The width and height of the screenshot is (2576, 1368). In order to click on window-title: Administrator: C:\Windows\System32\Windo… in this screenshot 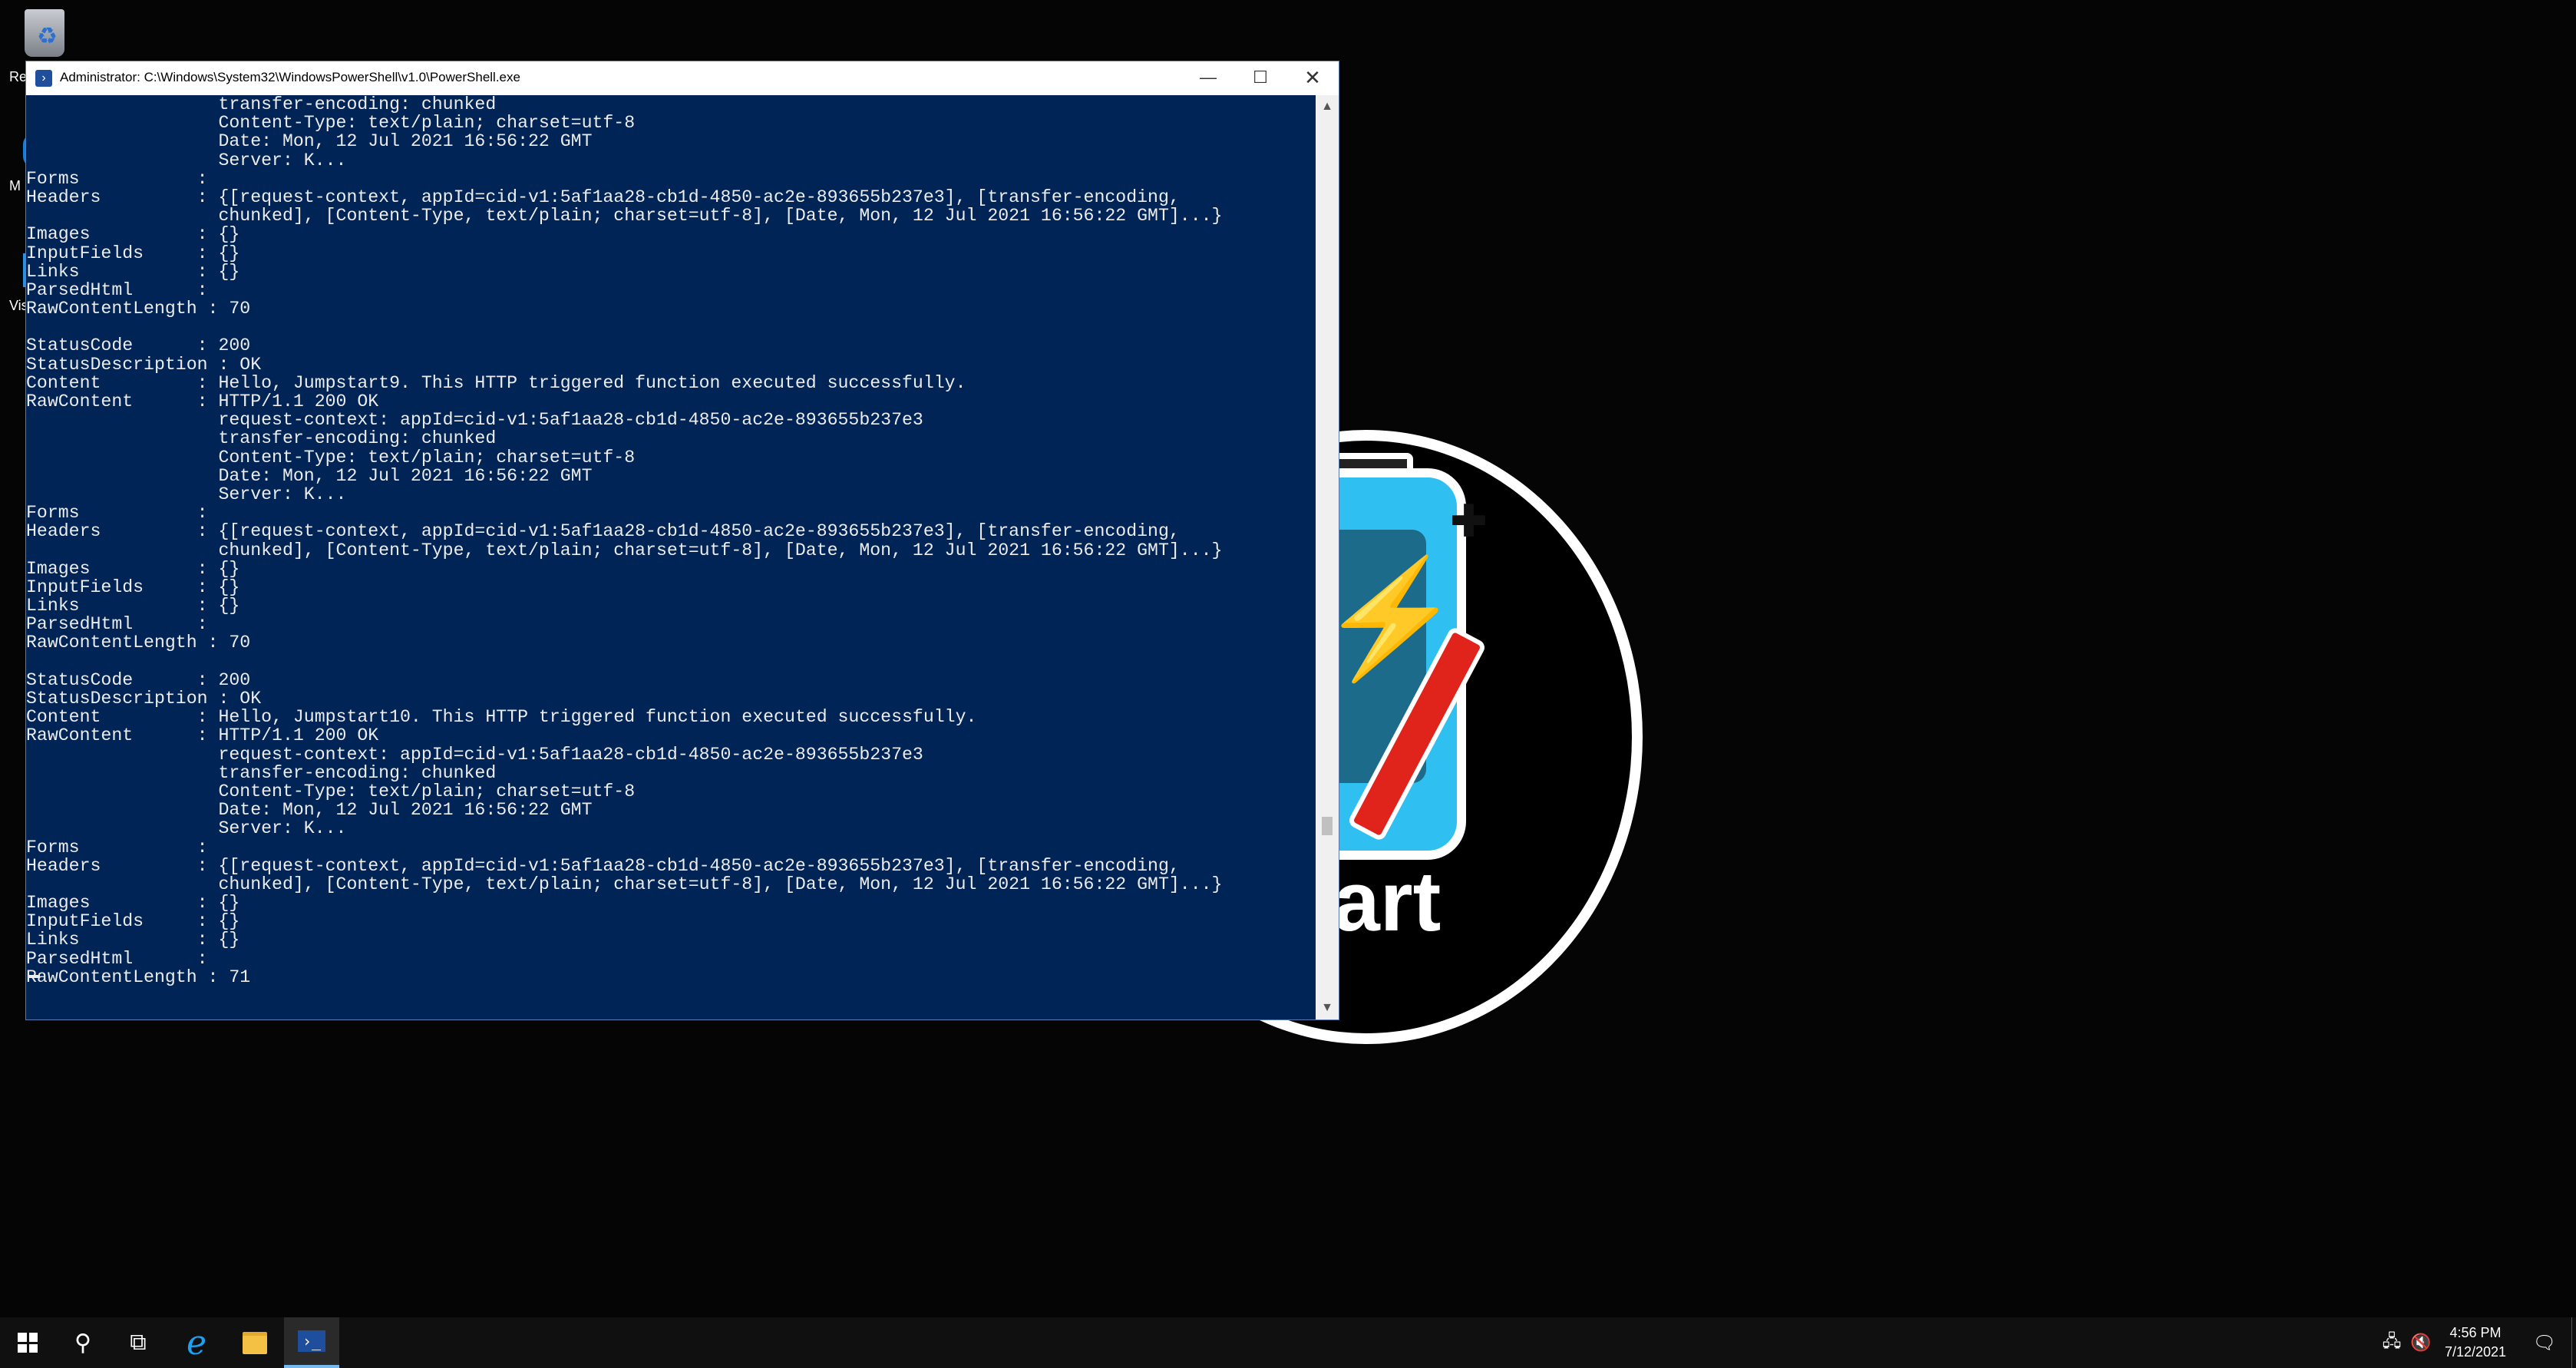, I will do `click(290, 77)`.